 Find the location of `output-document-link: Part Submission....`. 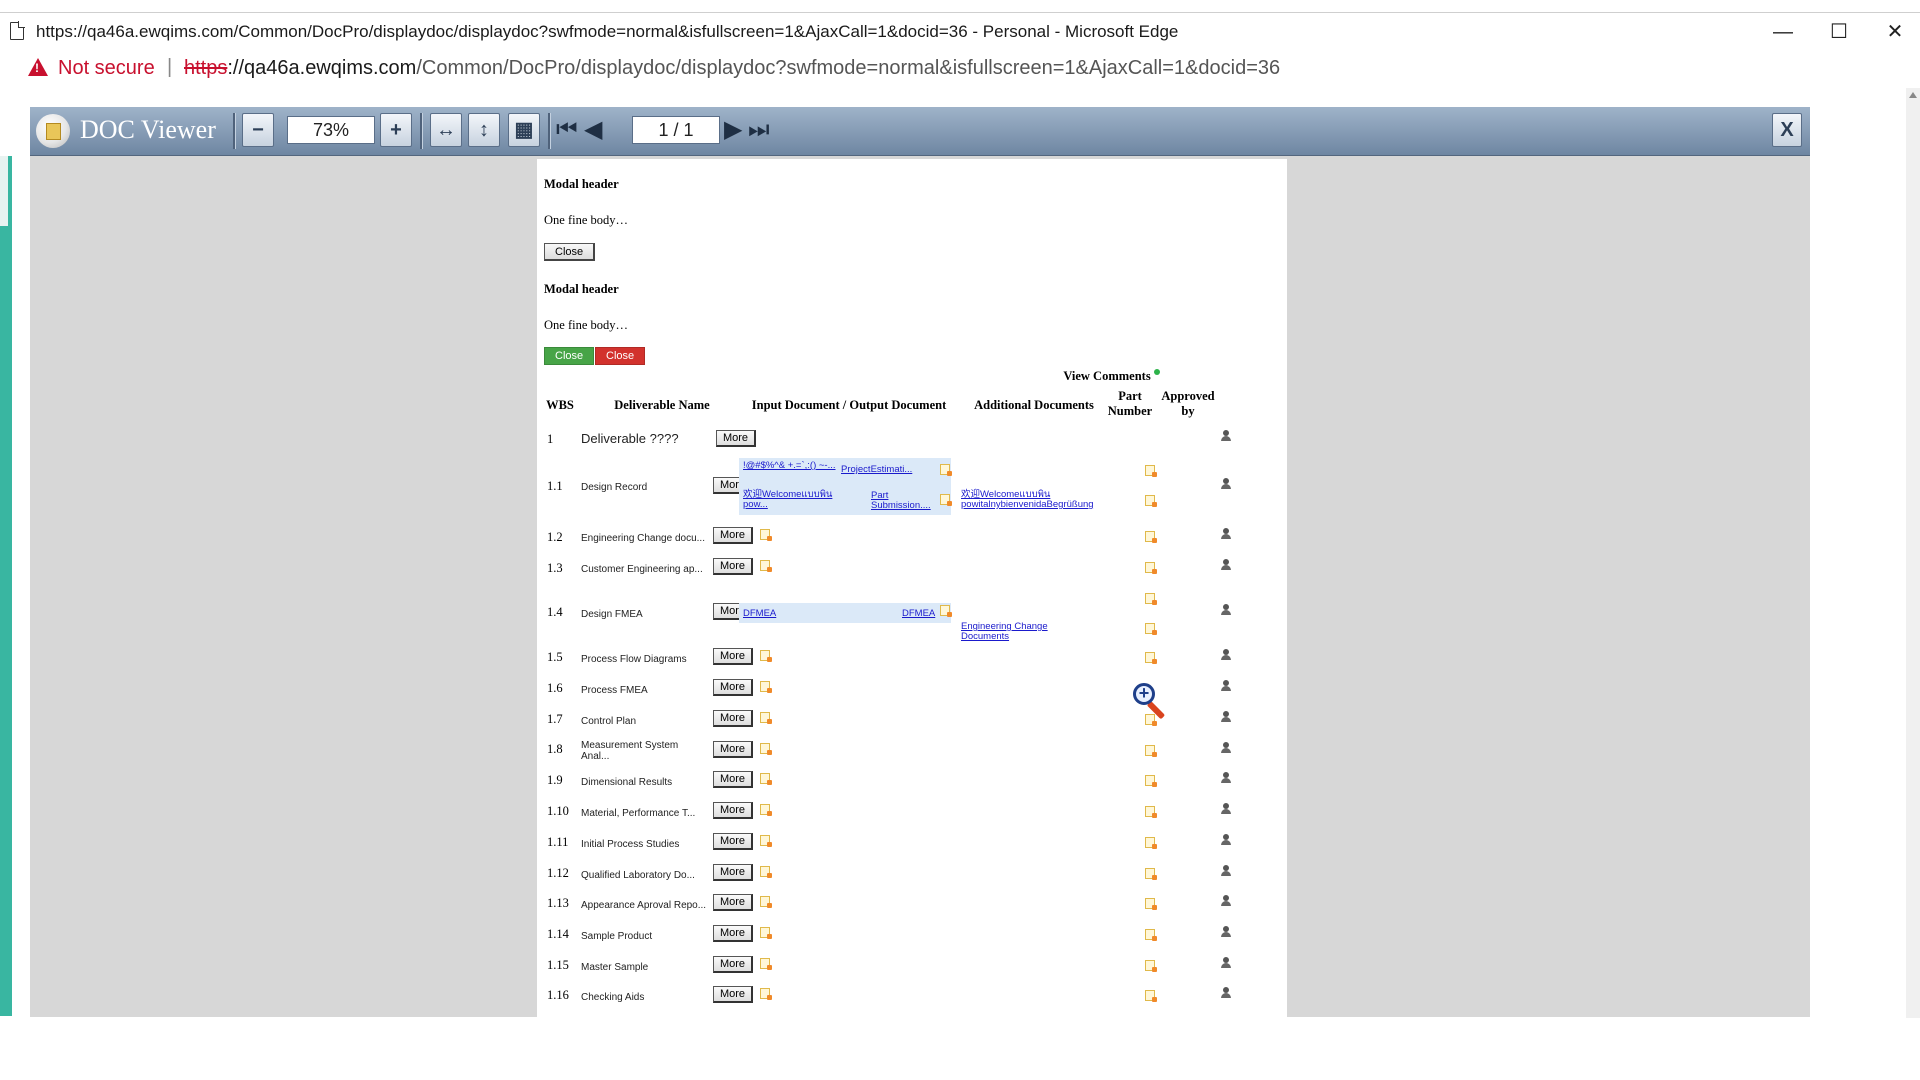

output-document-link: Part Submission.... is located at coordinates (903, 501).